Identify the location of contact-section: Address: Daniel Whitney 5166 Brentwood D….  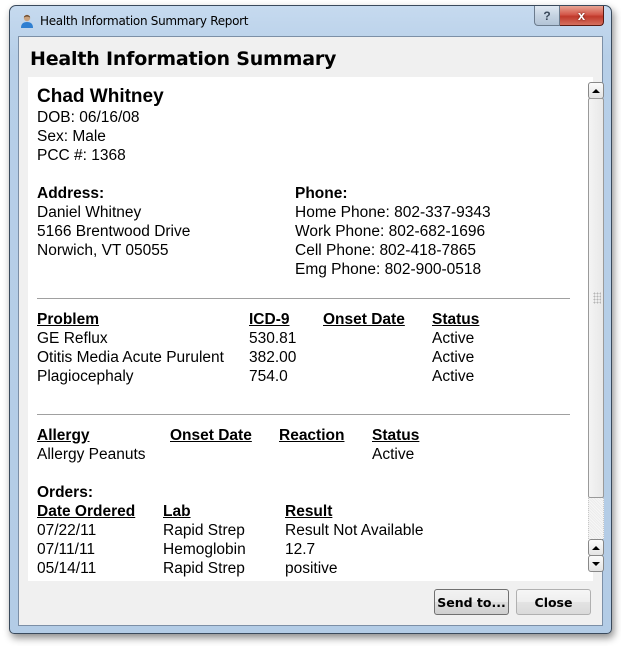
(302, 231).